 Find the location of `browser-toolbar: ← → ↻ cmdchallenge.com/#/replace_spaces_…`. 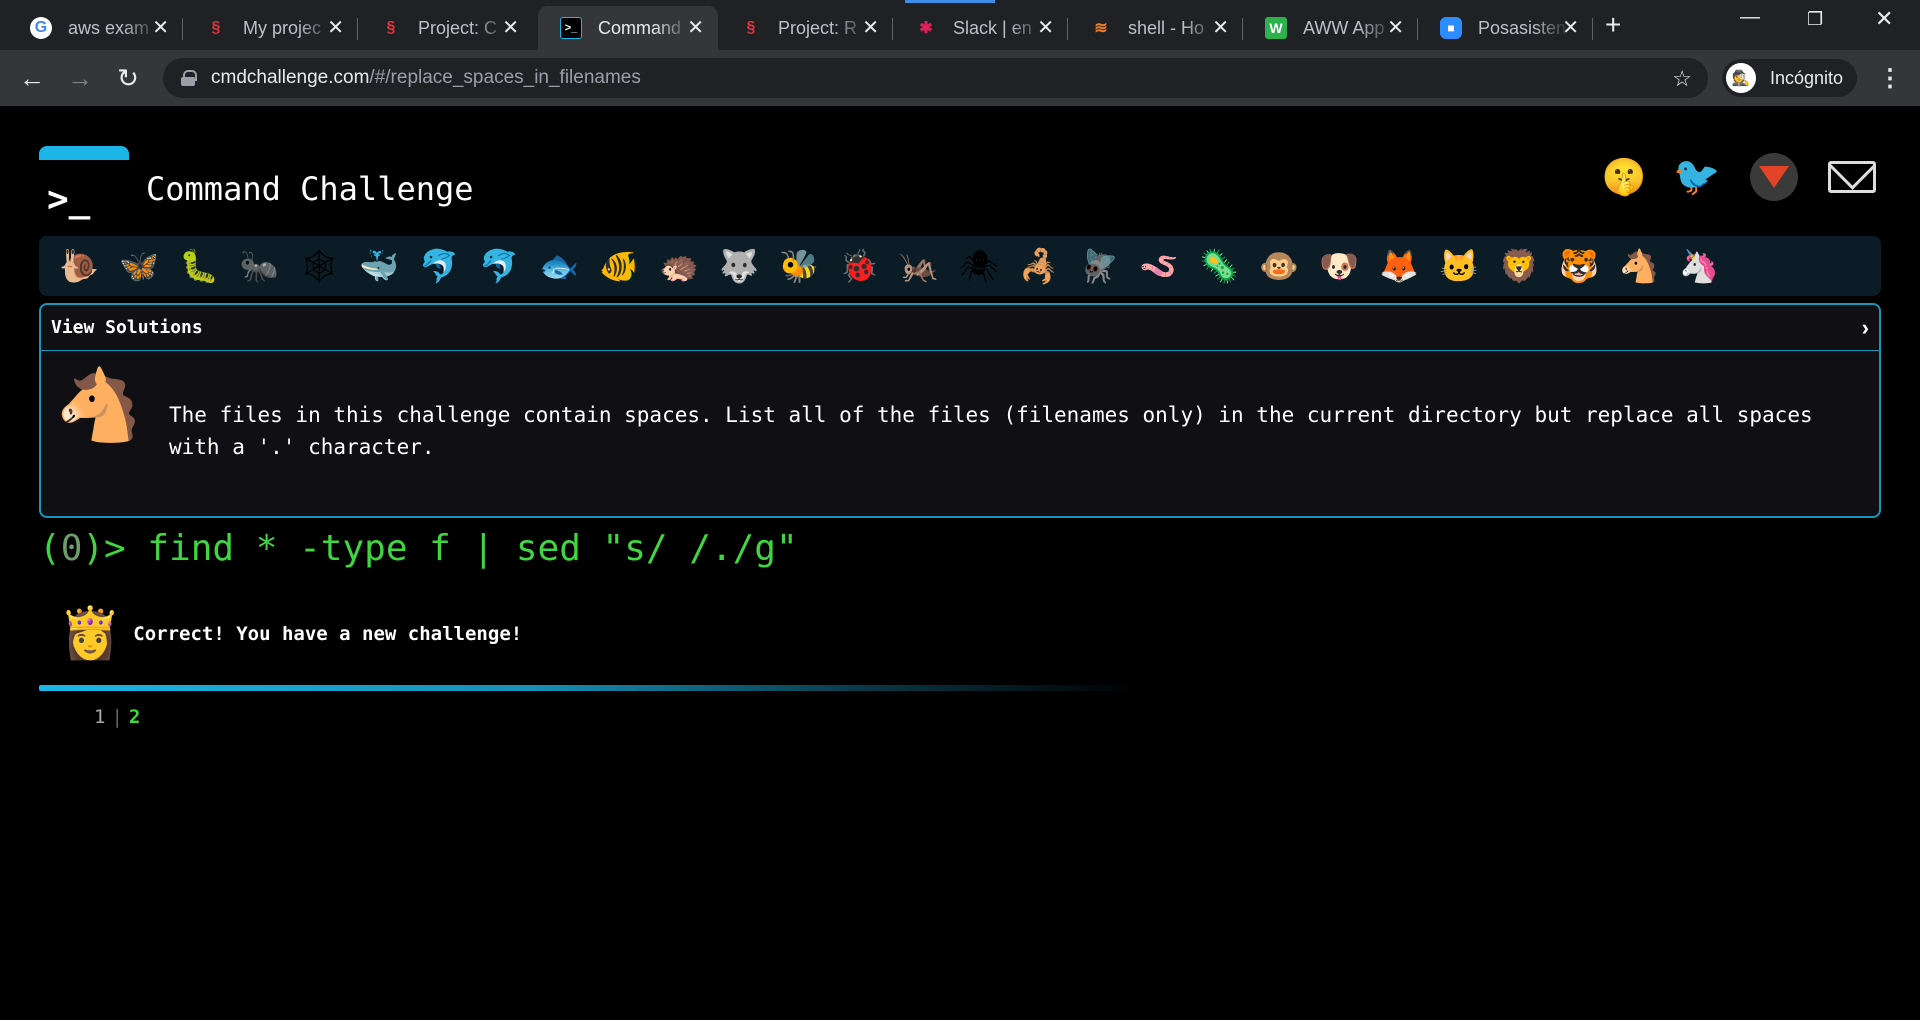

browser-toolbar: ← → ↻ cmdchallenge.com/#/replace_spaces_… is located at coordinates (960, 78).